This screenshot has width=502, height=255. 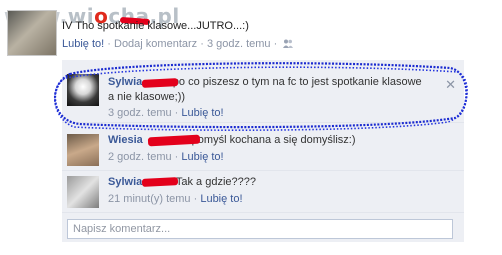 I want to click on comment-timestamp: 3 godz. temu, so click(x=140, y=113).